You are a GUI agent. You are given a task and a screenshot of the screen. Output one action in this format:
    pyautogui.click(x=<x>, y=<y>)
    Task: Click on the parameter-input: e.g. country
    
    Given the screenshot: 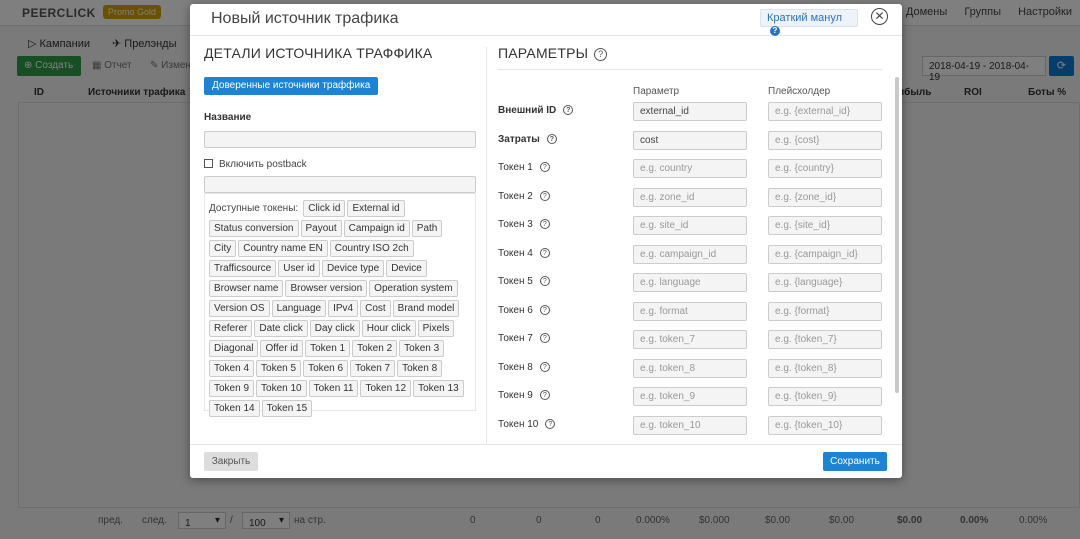 What is the action you would take?
    pyautogui.click(x=690, y=168)
    